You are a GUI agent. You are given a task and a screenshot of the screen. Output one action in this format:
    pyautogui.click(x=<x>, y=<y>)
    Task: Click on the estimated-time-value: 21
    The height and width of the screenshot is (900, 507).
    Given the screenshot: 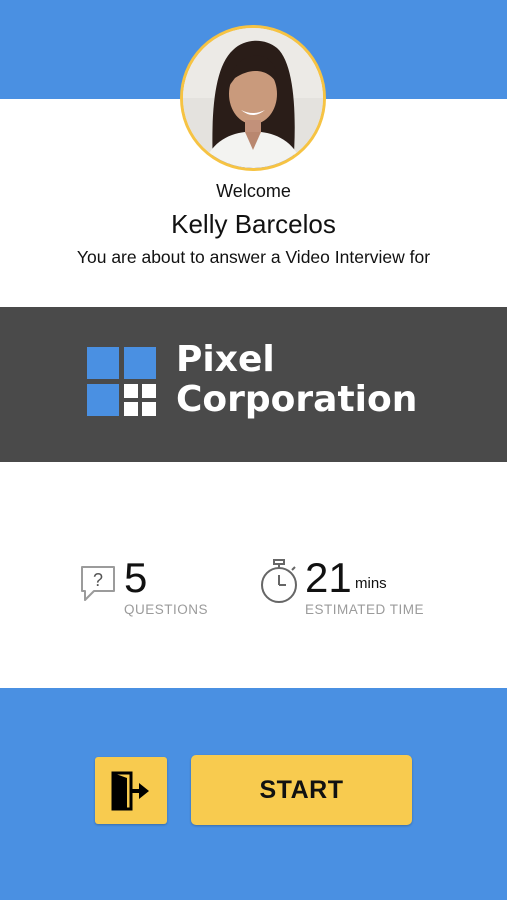 What is the action you would take?
    pyautogui.click(x=328, y=577)
    